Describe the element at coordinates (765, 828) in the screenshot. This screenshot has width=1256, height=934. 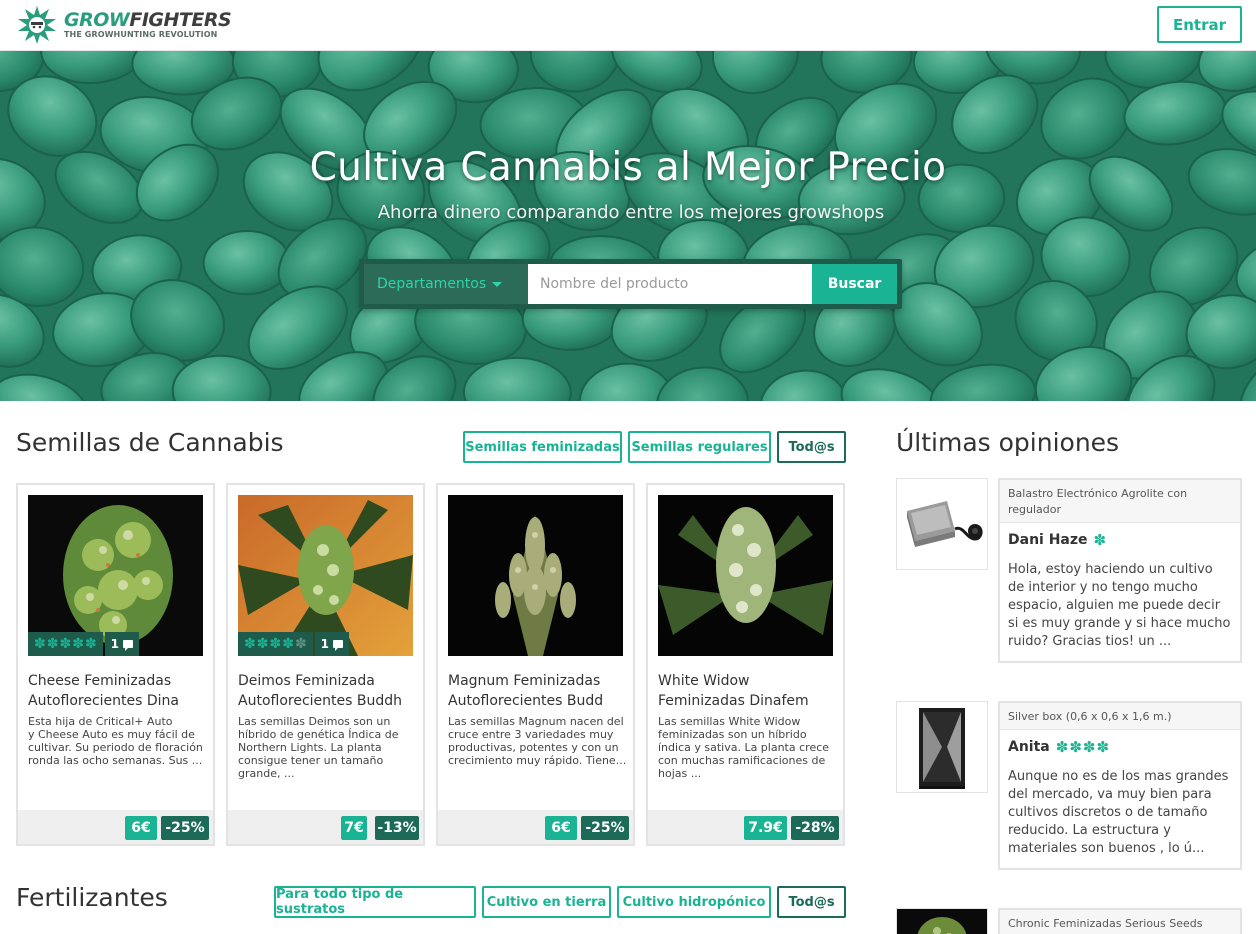
I see `price-badge: 7.9€` at that location.